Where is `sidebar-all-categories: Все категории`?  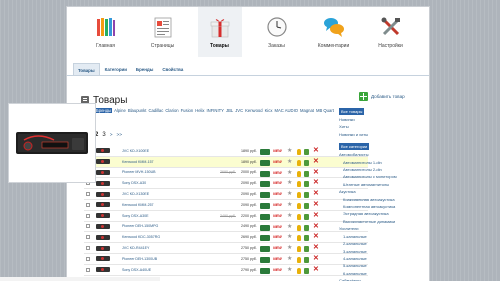 sidebar-all-categories: Все категории is located at coordinates (354, 147).